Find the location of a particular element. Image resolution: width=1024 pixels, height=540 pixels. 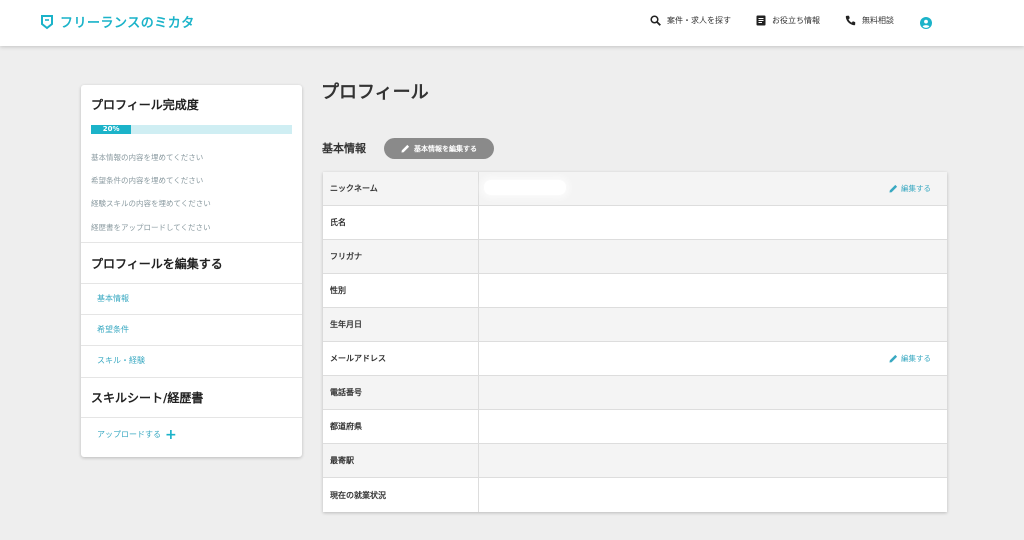

row-label: 性別 is located at coordinates (401, 290).